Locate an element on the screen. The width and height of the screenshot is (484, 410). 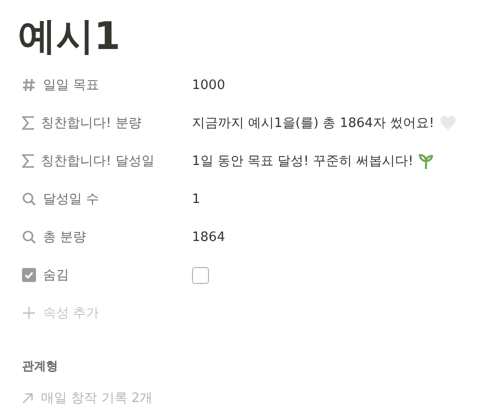
plus-icon is located at coordinates (29, 313).